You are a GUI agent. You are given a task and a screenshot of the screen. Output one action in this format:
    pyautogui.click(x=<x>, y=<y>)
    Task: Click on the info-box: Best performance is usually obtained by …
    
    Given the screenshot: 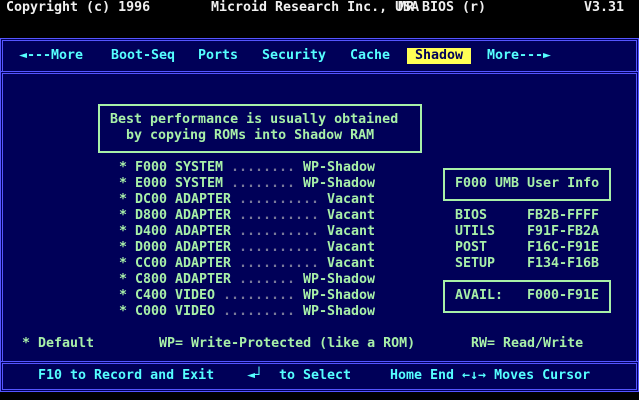 What is the action you would take?
    pyautogui.click(x=260, y=128)
    